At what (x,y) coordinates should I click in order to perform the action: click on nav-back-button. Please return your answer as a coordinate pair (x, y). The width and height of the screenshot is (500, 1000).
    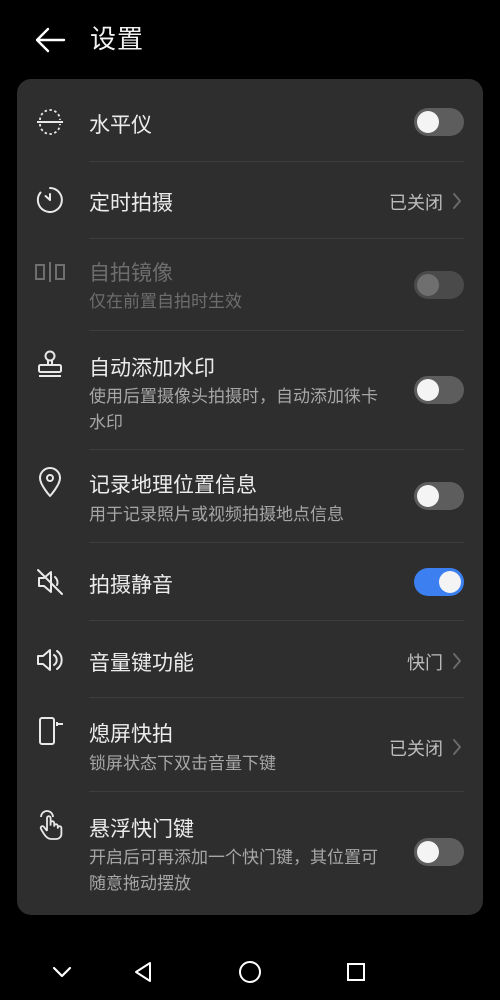
    Looking at the image, I should click on (143, 972).